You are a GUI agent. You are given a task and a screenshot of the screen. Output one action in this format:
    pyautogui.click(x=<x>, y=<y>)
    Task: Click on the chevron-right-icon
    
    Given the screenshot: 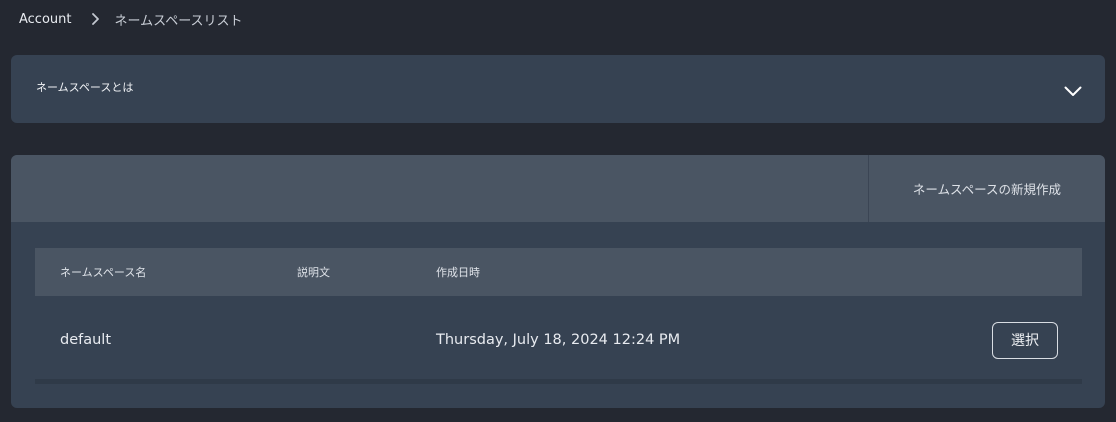 What is the action you would take?
    pyautogui.click(x=96, y=19)
    